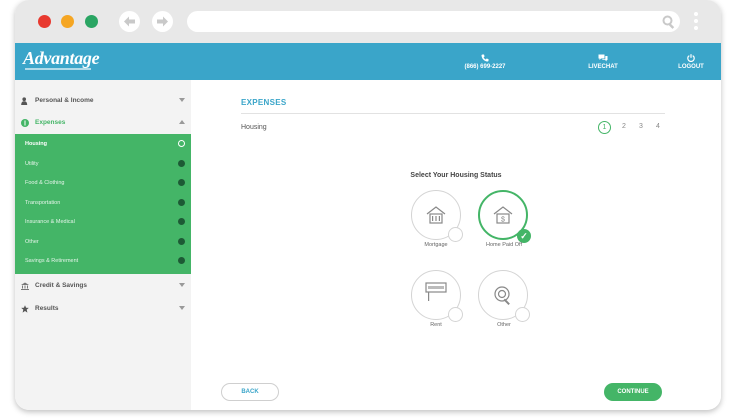  I want to click on chevron-up-icon, so click(182, 122).